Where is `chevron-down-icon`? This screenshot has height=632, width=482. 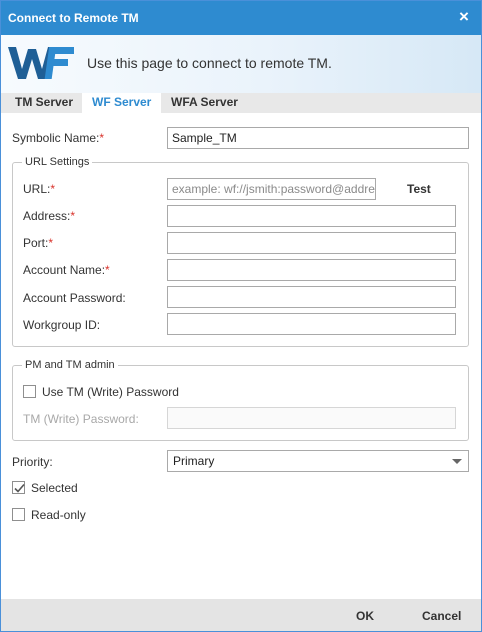 chevron-down-icon is located at coordinates (457, 461).